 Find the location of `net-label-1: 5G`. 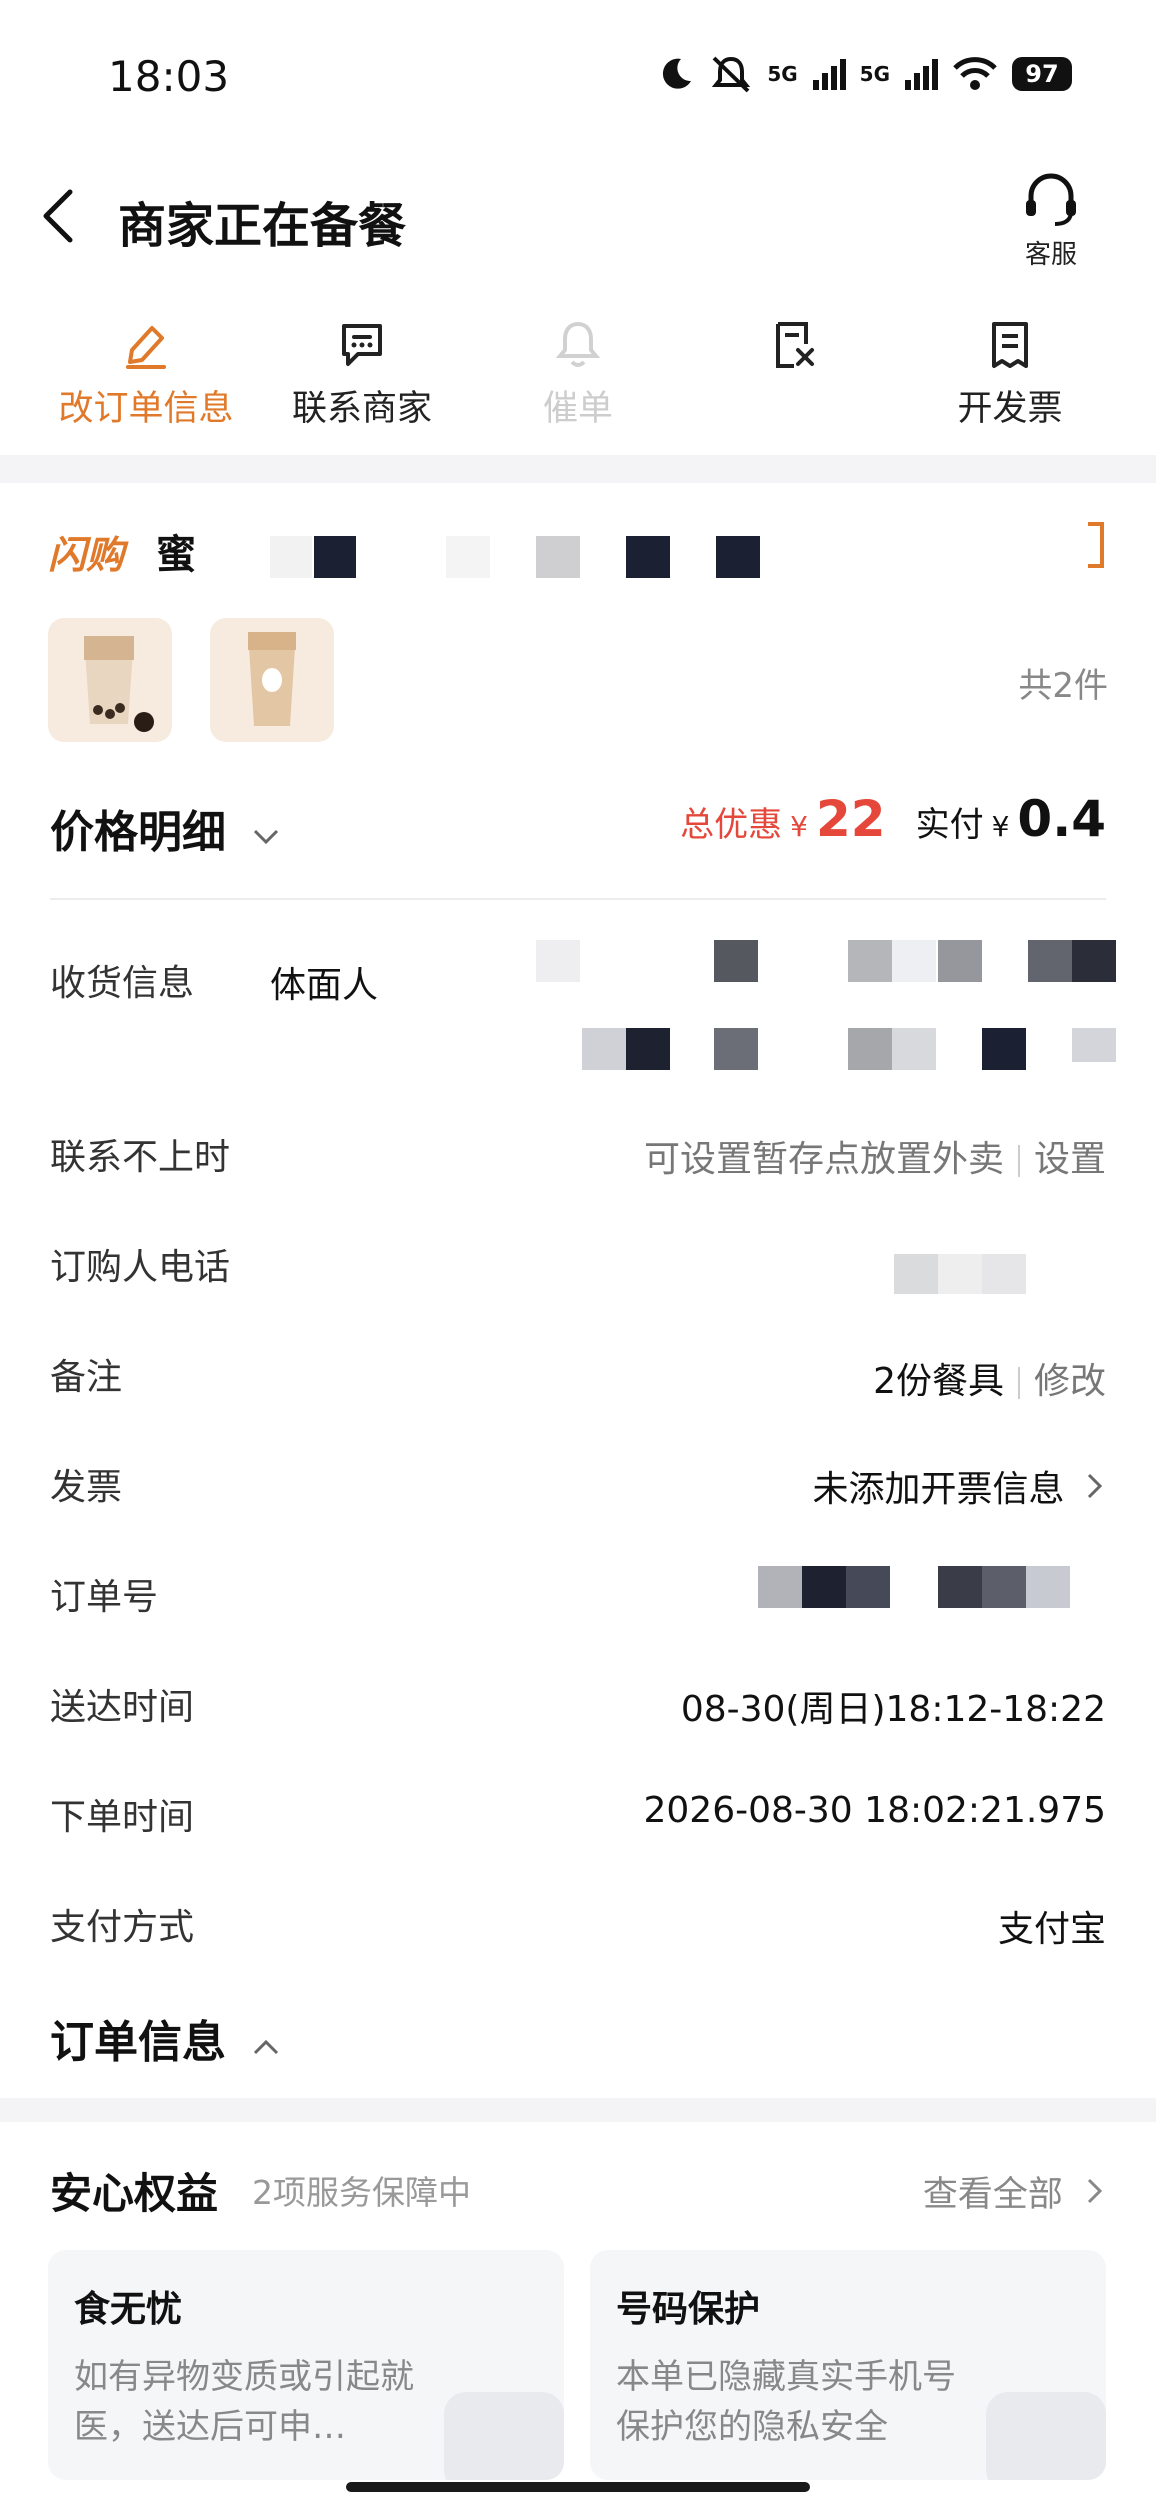

net-label-1: 5G is located at coordinates (782, 74).